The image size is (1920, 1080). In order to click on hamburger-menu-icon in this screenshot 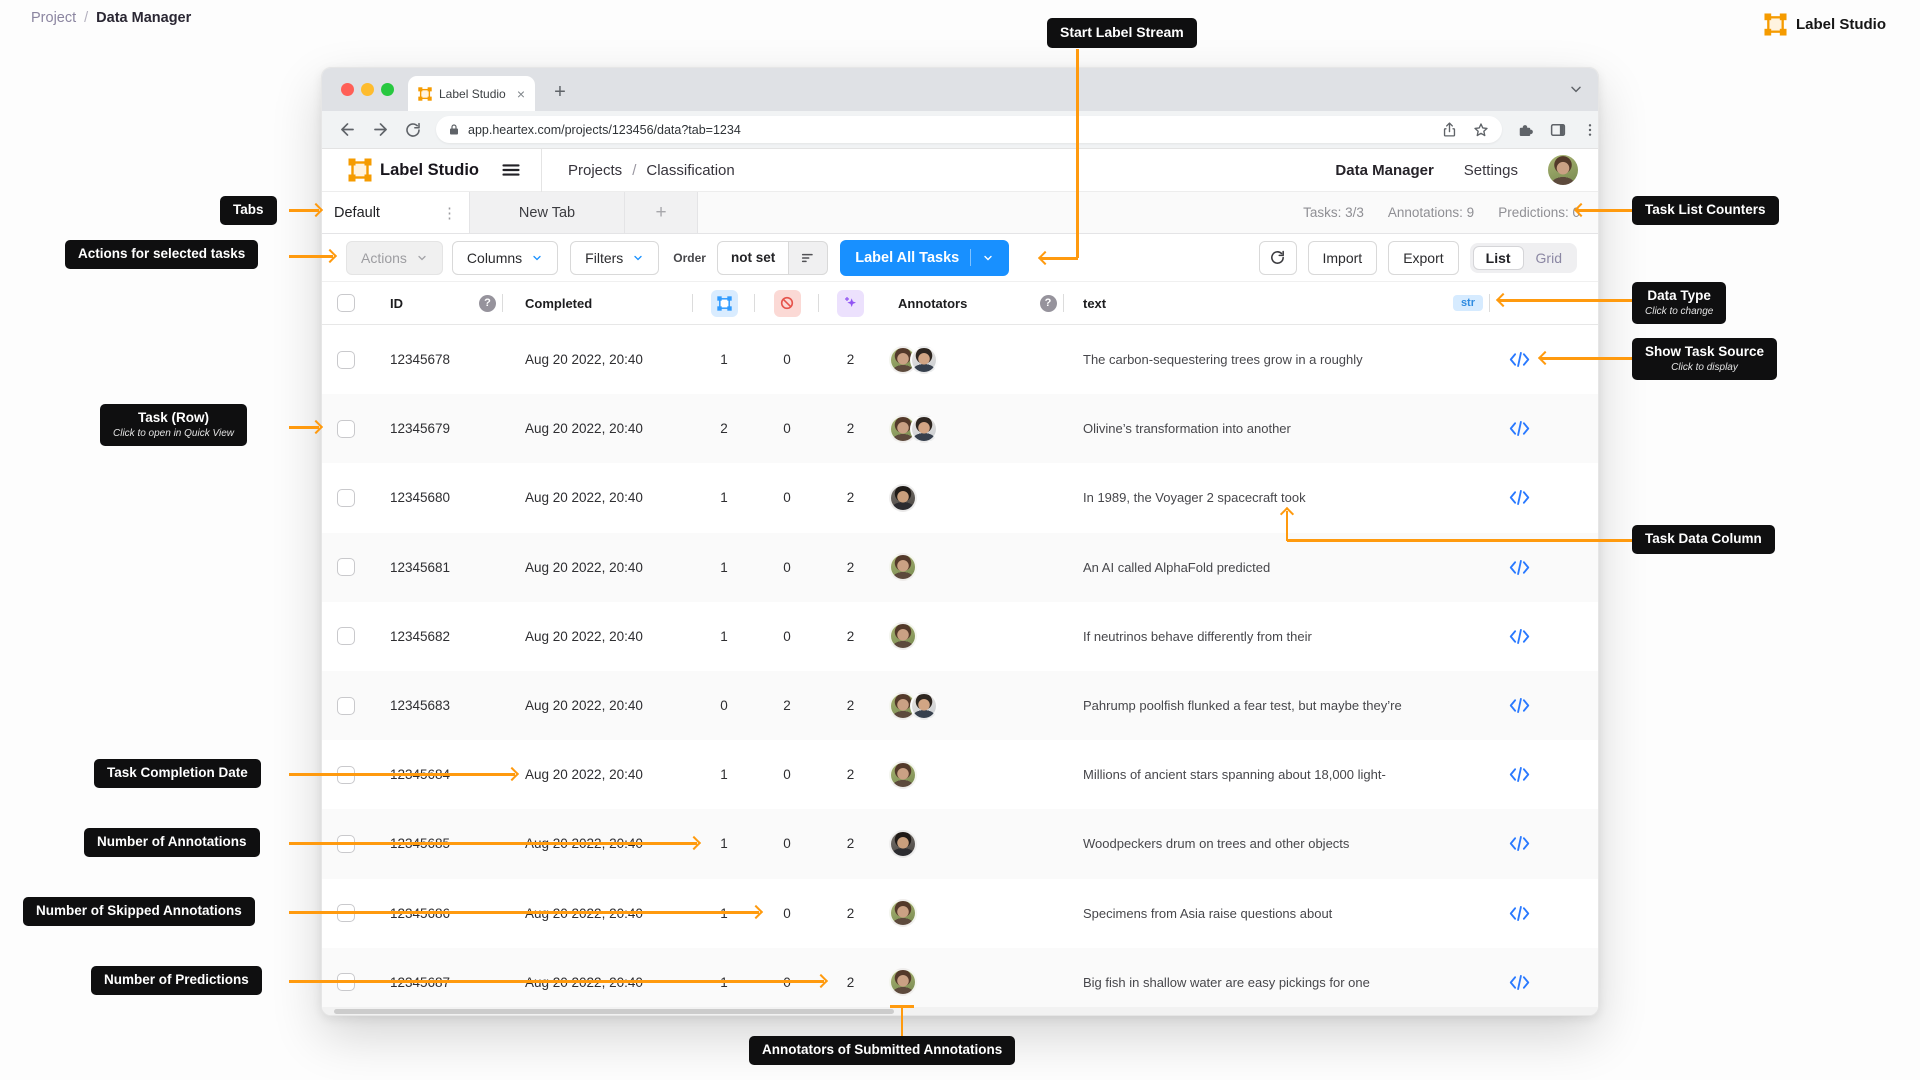, I will do `click(511, 170)`.